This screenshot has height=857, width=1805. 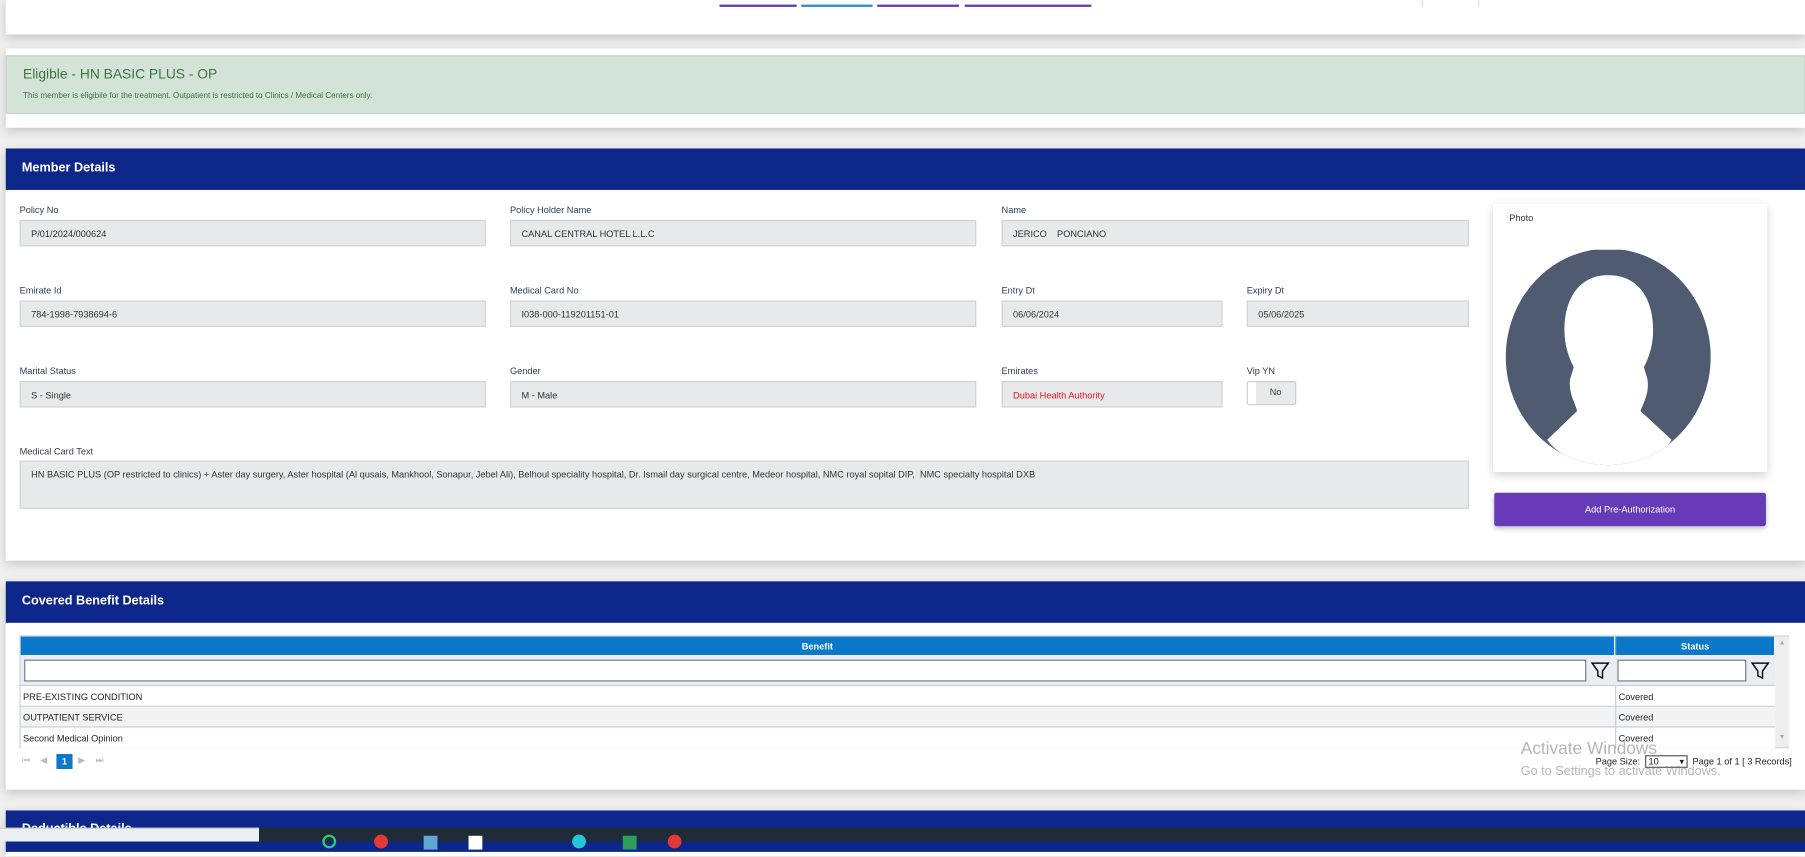 What do you see at coordinates (898, 738) in the screenshot?
I see `table-row: Second Medical Opinion Covered` at bounding box center [898, 738].